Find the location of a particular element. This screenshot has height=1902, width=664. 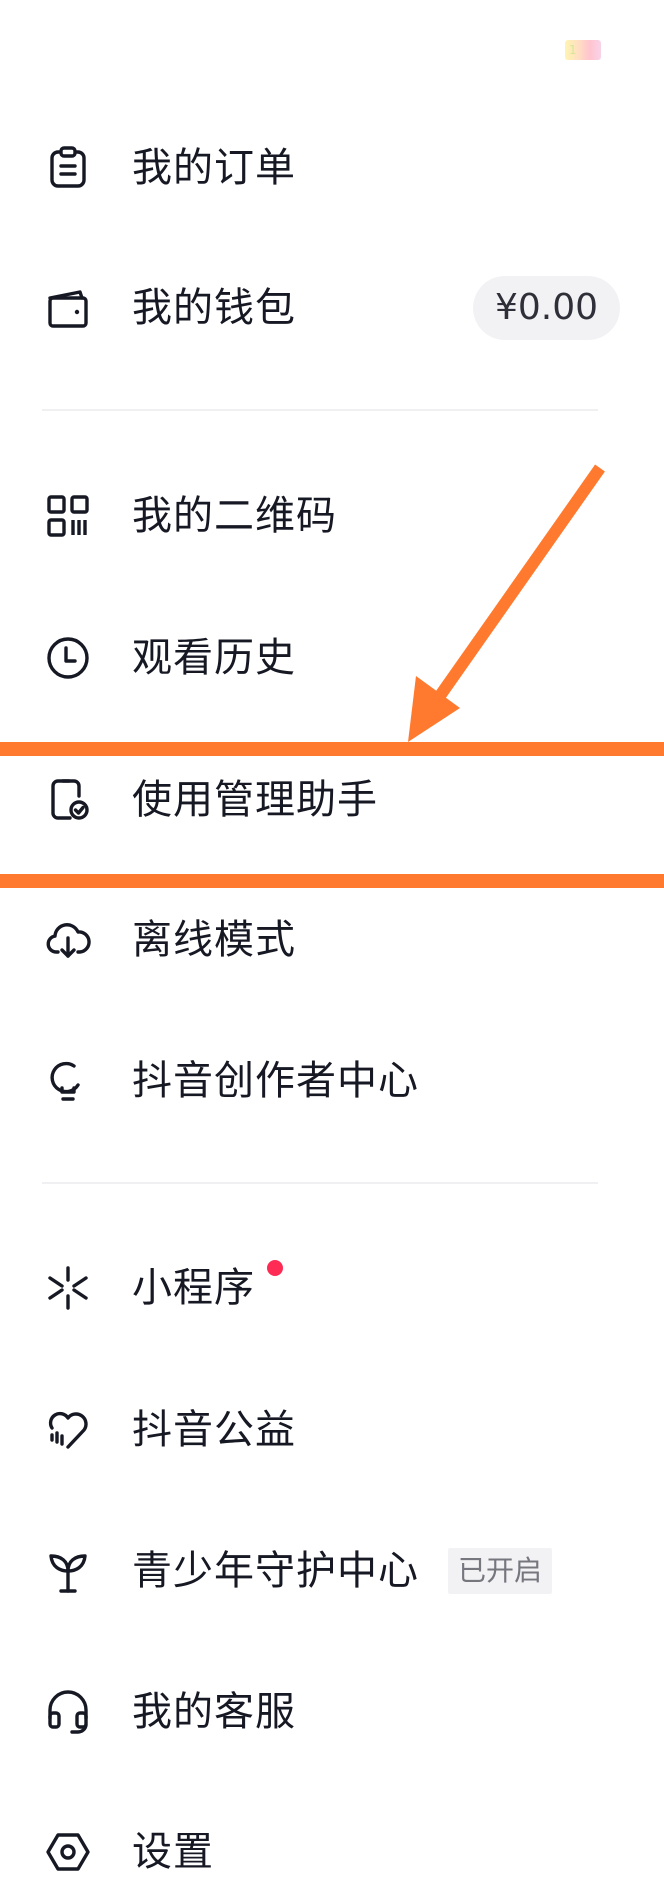

menu-label-usage-manager: 使用管理助手 is located at coordinates (255, 800).